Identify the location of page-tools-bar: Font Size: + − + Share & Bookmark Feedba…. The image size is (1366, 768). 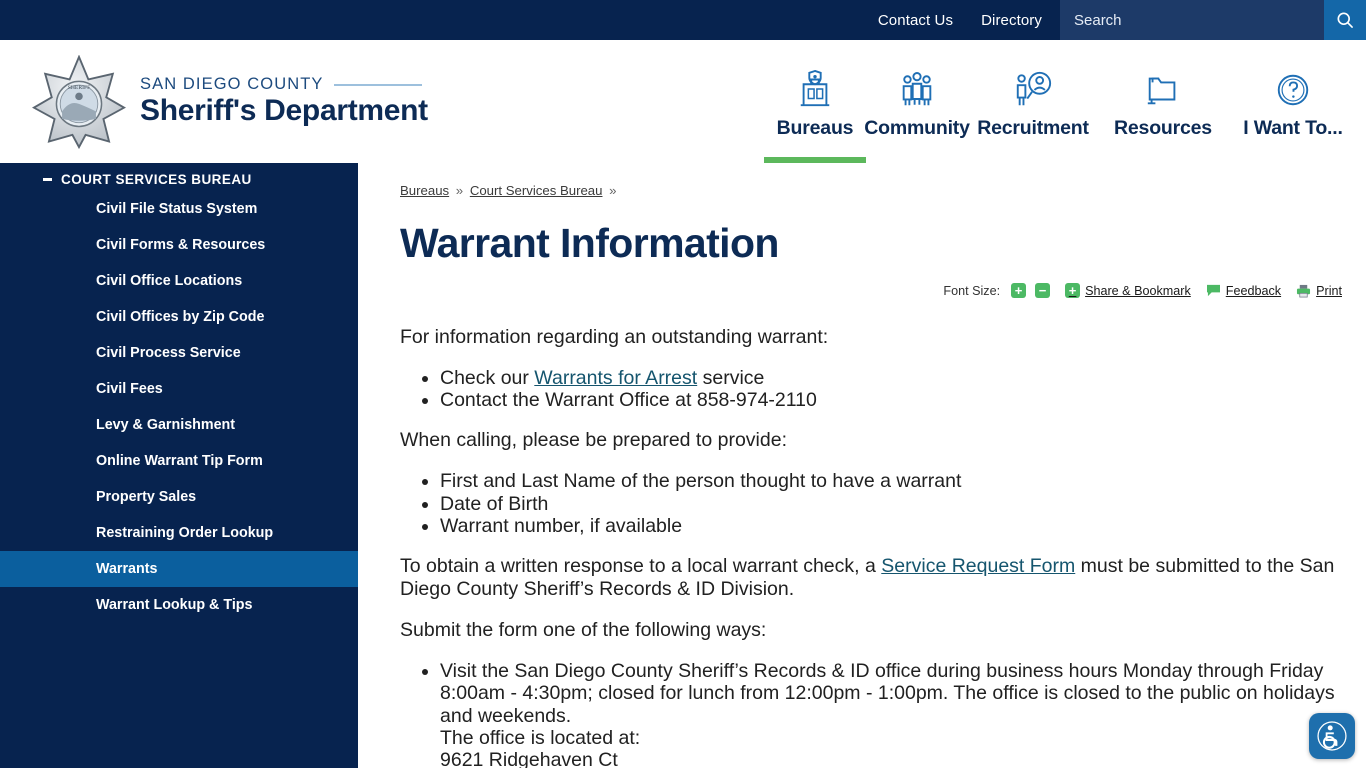
(872, 290).